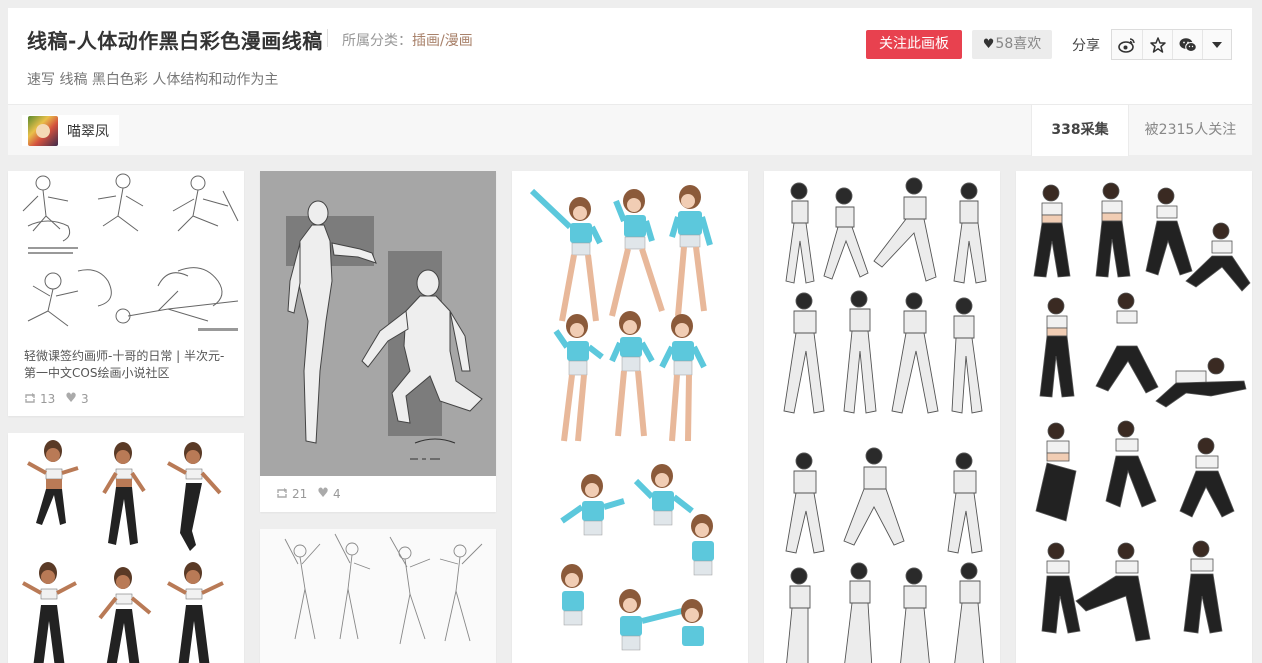 This screenshot has width=1262, height=663. What do you see at coordinates (124, 364) in the screenshot?
I see `pin-description: 轻微课签约画师-十哥的日常 | 半次元-第一中文COS绘画小说社区` at bounding box center [124, 364].